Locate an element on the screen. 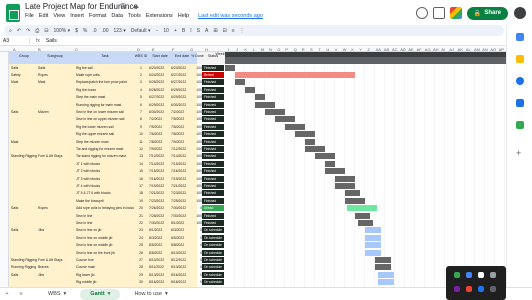 This screenshot has width=532, height=300. wbs-cell: 15 is located at coordinates (141, 171).